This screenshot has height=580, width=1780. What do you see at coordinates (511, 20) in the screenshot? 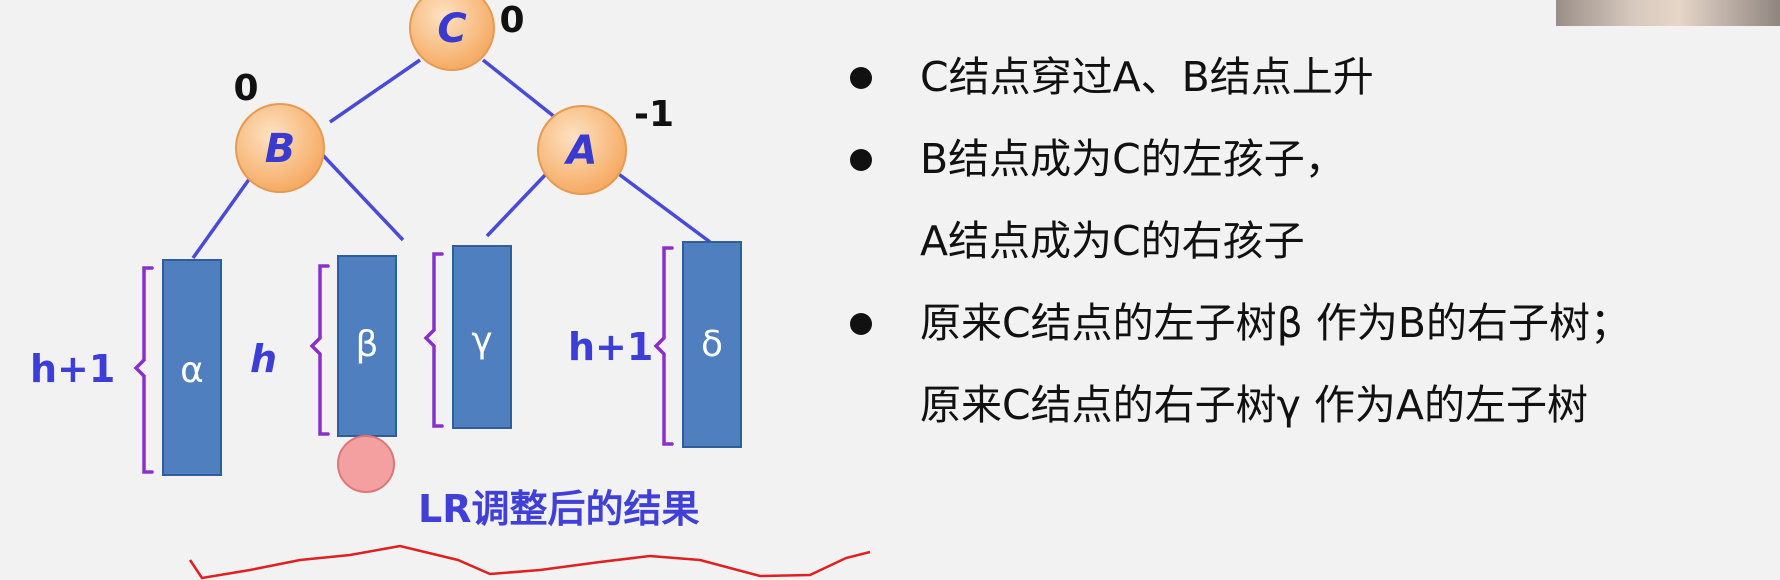
I see `node-c-balance: 0` at bounding box center [511, 20].